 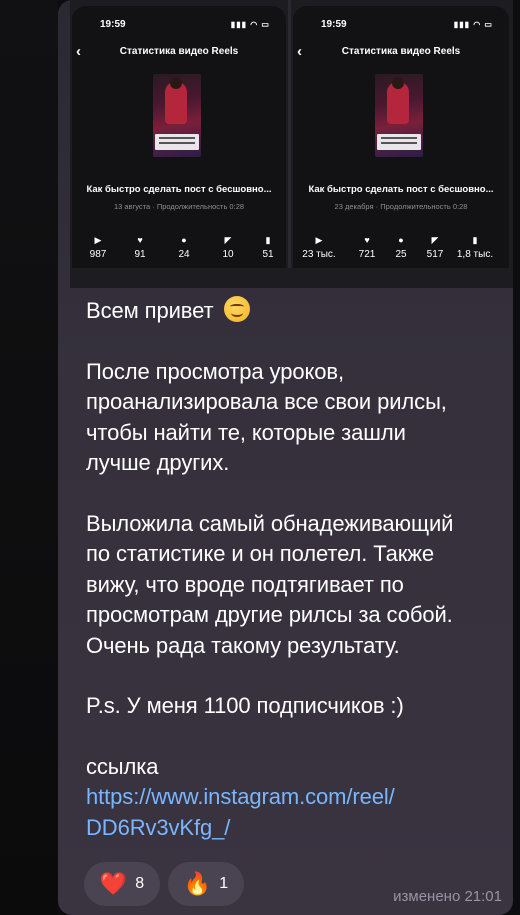 I want to click on reaction-heart: ❤️ 8, so click(x=122, y=884).